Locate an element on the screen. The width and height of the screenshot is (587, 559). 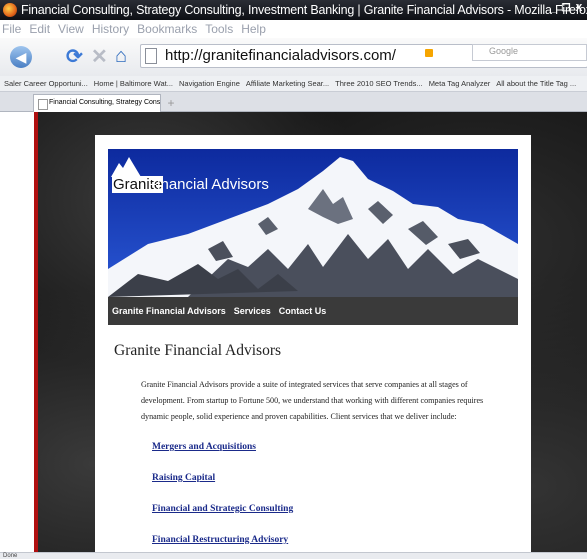
menu-view: View is located at coordinates (71, 29).